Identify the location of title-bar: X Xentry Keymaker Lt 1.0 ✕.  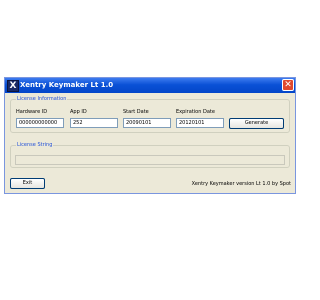
(150, 85).